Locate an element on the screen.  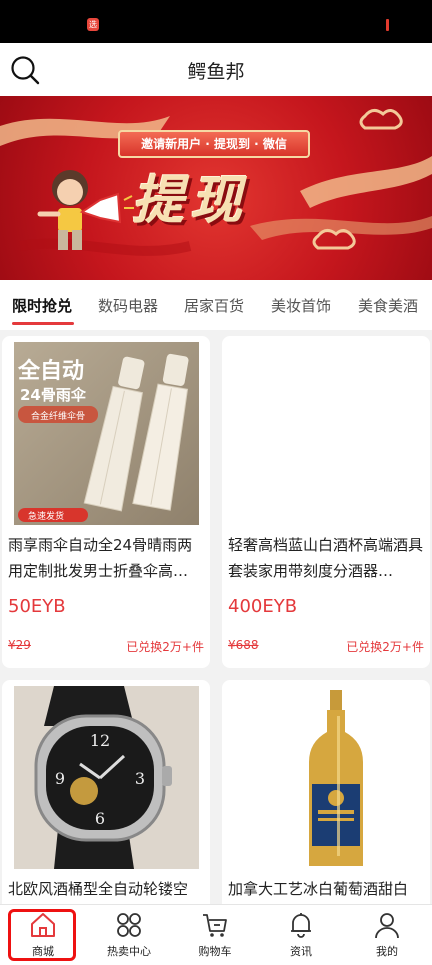
page-title: 鳄鱼邦 is located at coordinates (216, 72).